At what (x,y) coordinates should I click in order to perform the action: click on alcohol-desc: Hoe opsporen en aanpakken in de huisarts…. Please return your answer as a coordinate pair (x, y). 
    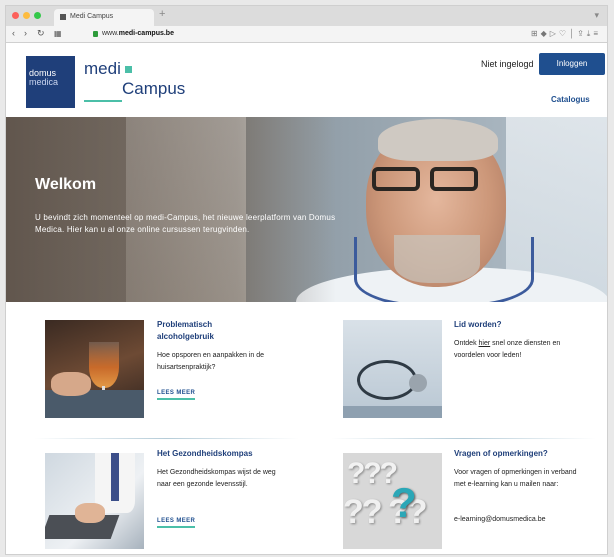
    Looking at the image, I should click on (211, 361).